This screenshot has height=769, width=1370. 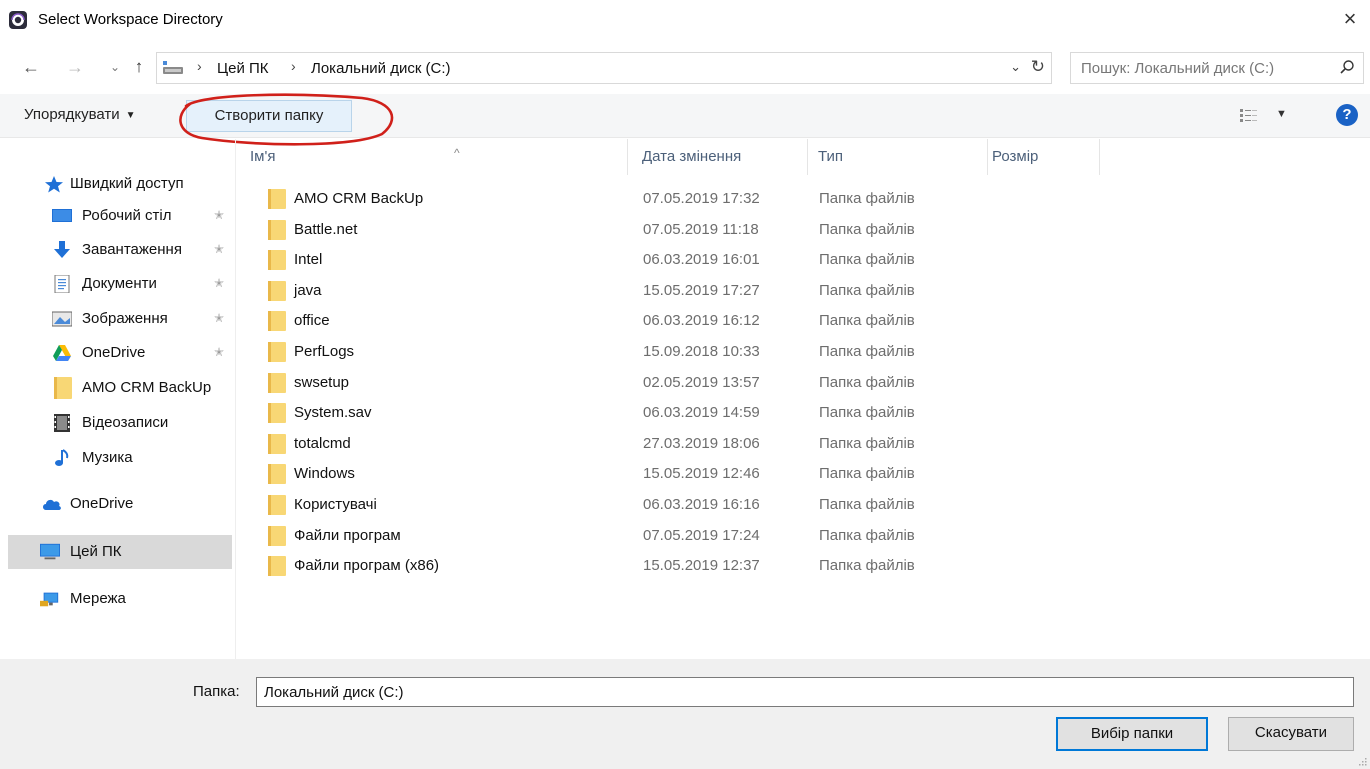 What do you see at coordinates (457, 153) in the screenshot?
I see `sort-ascending-icon: ^` at bounding box center [457, 153].